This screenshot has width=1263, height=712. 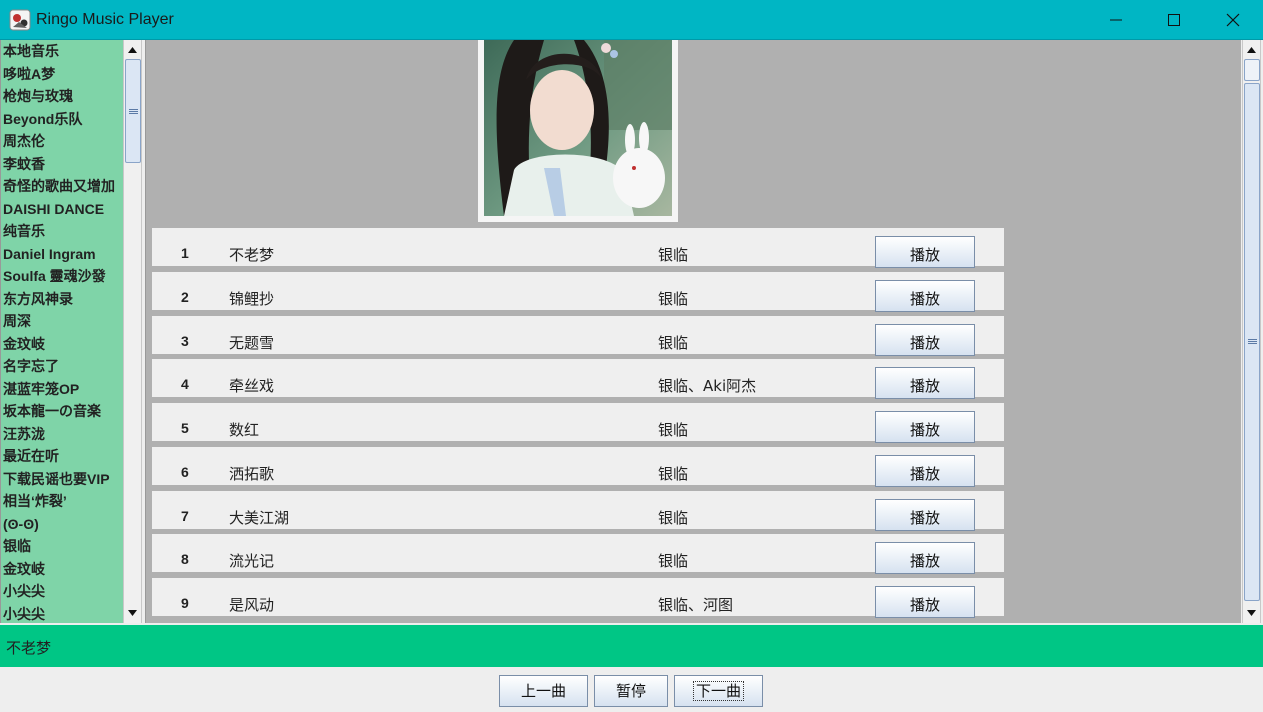 I want to click on sidebar-item: 哆啦A梦, so click(x=29, y=74).